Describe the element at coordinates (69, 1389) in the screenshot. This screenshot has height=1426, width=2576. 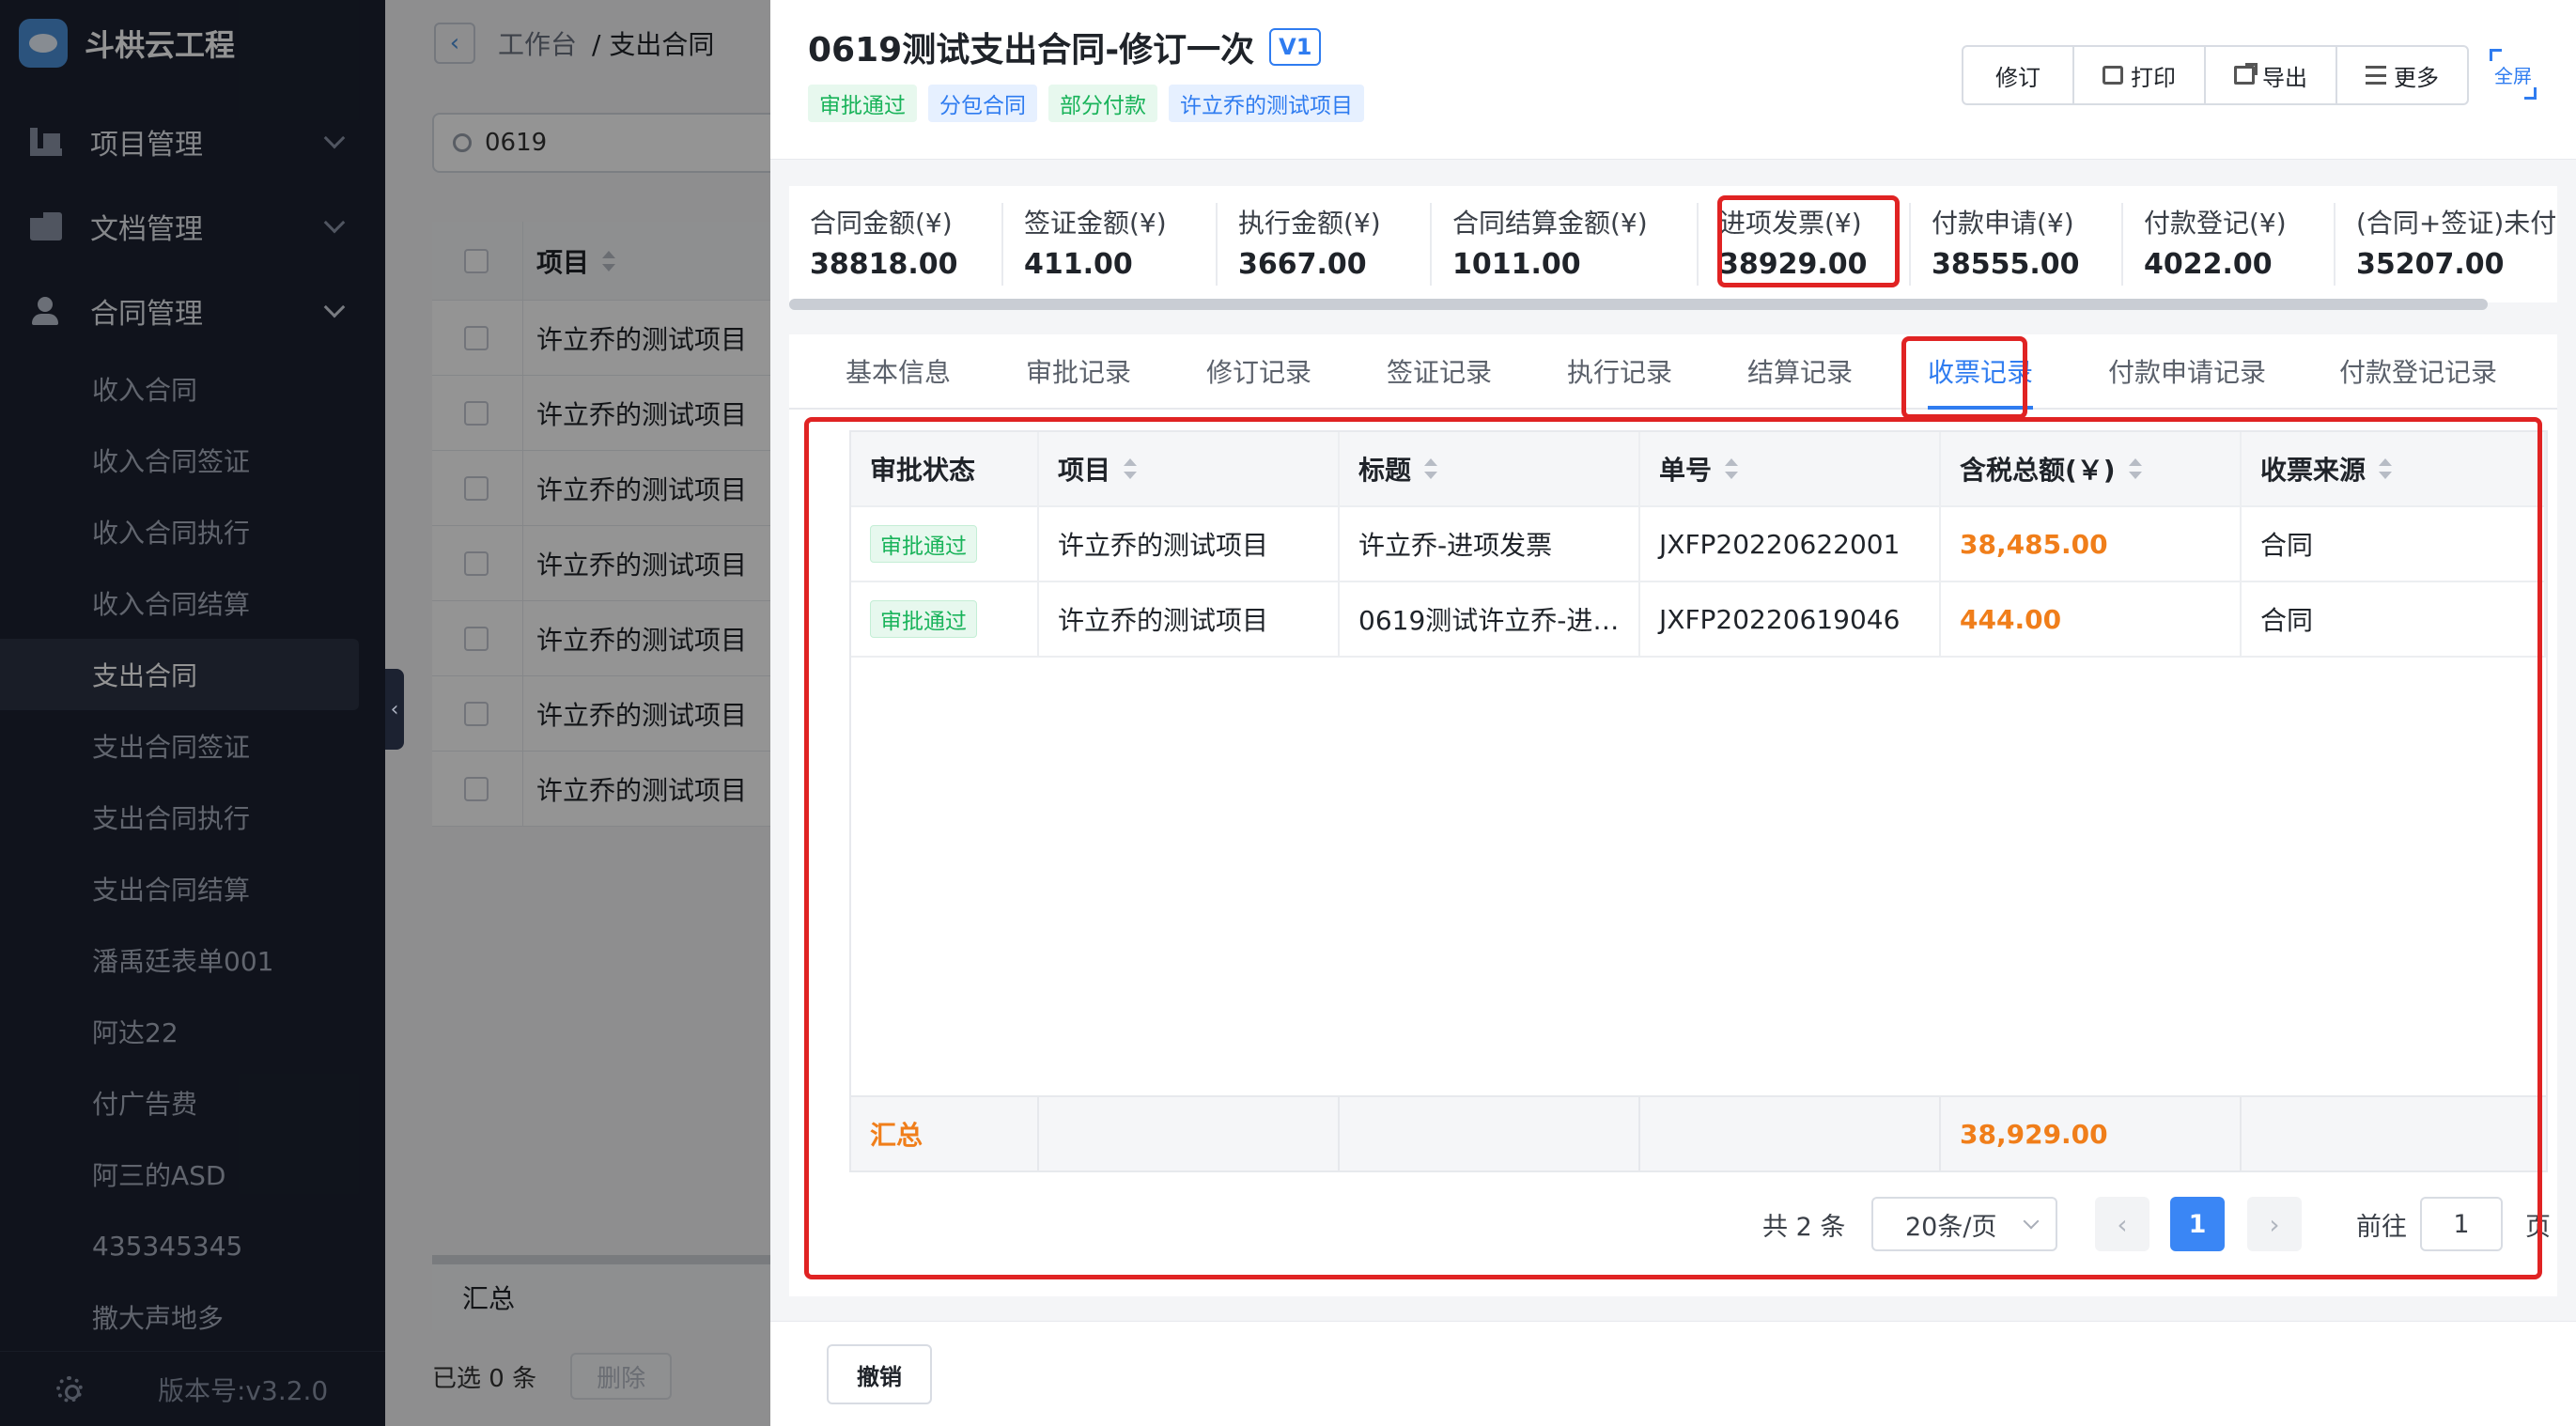
I see `gear-icon` at that location.